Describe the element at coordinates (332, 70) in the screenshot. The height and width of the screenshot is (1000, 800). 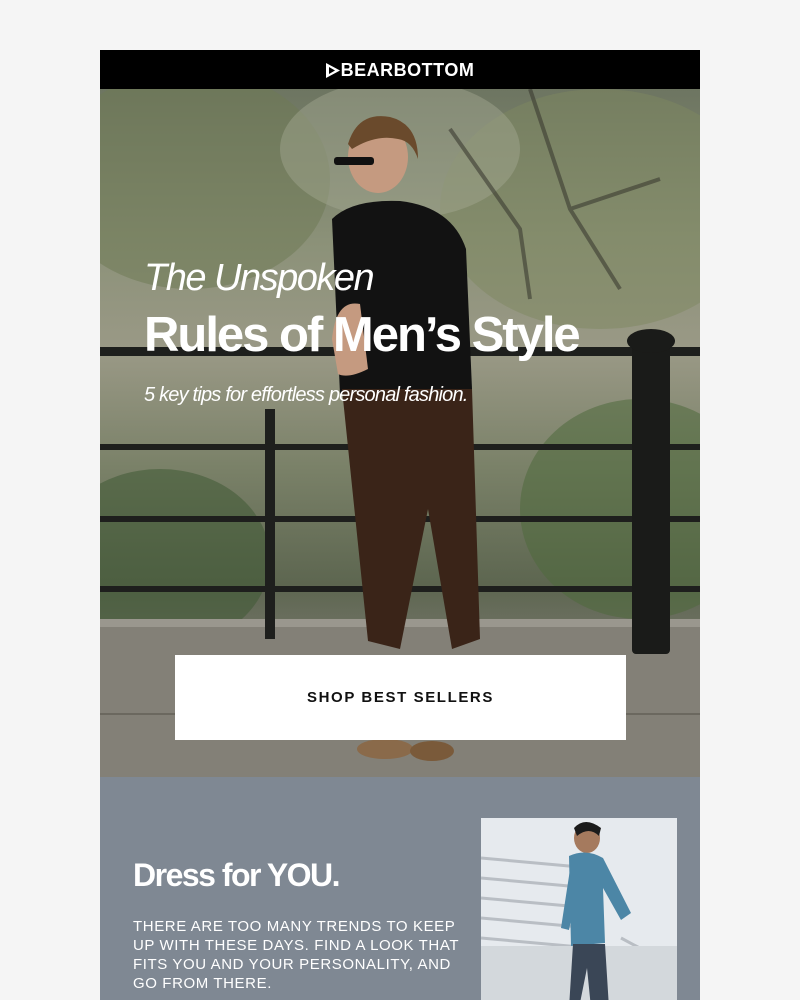
I see `bear-logo-icon` at that location.